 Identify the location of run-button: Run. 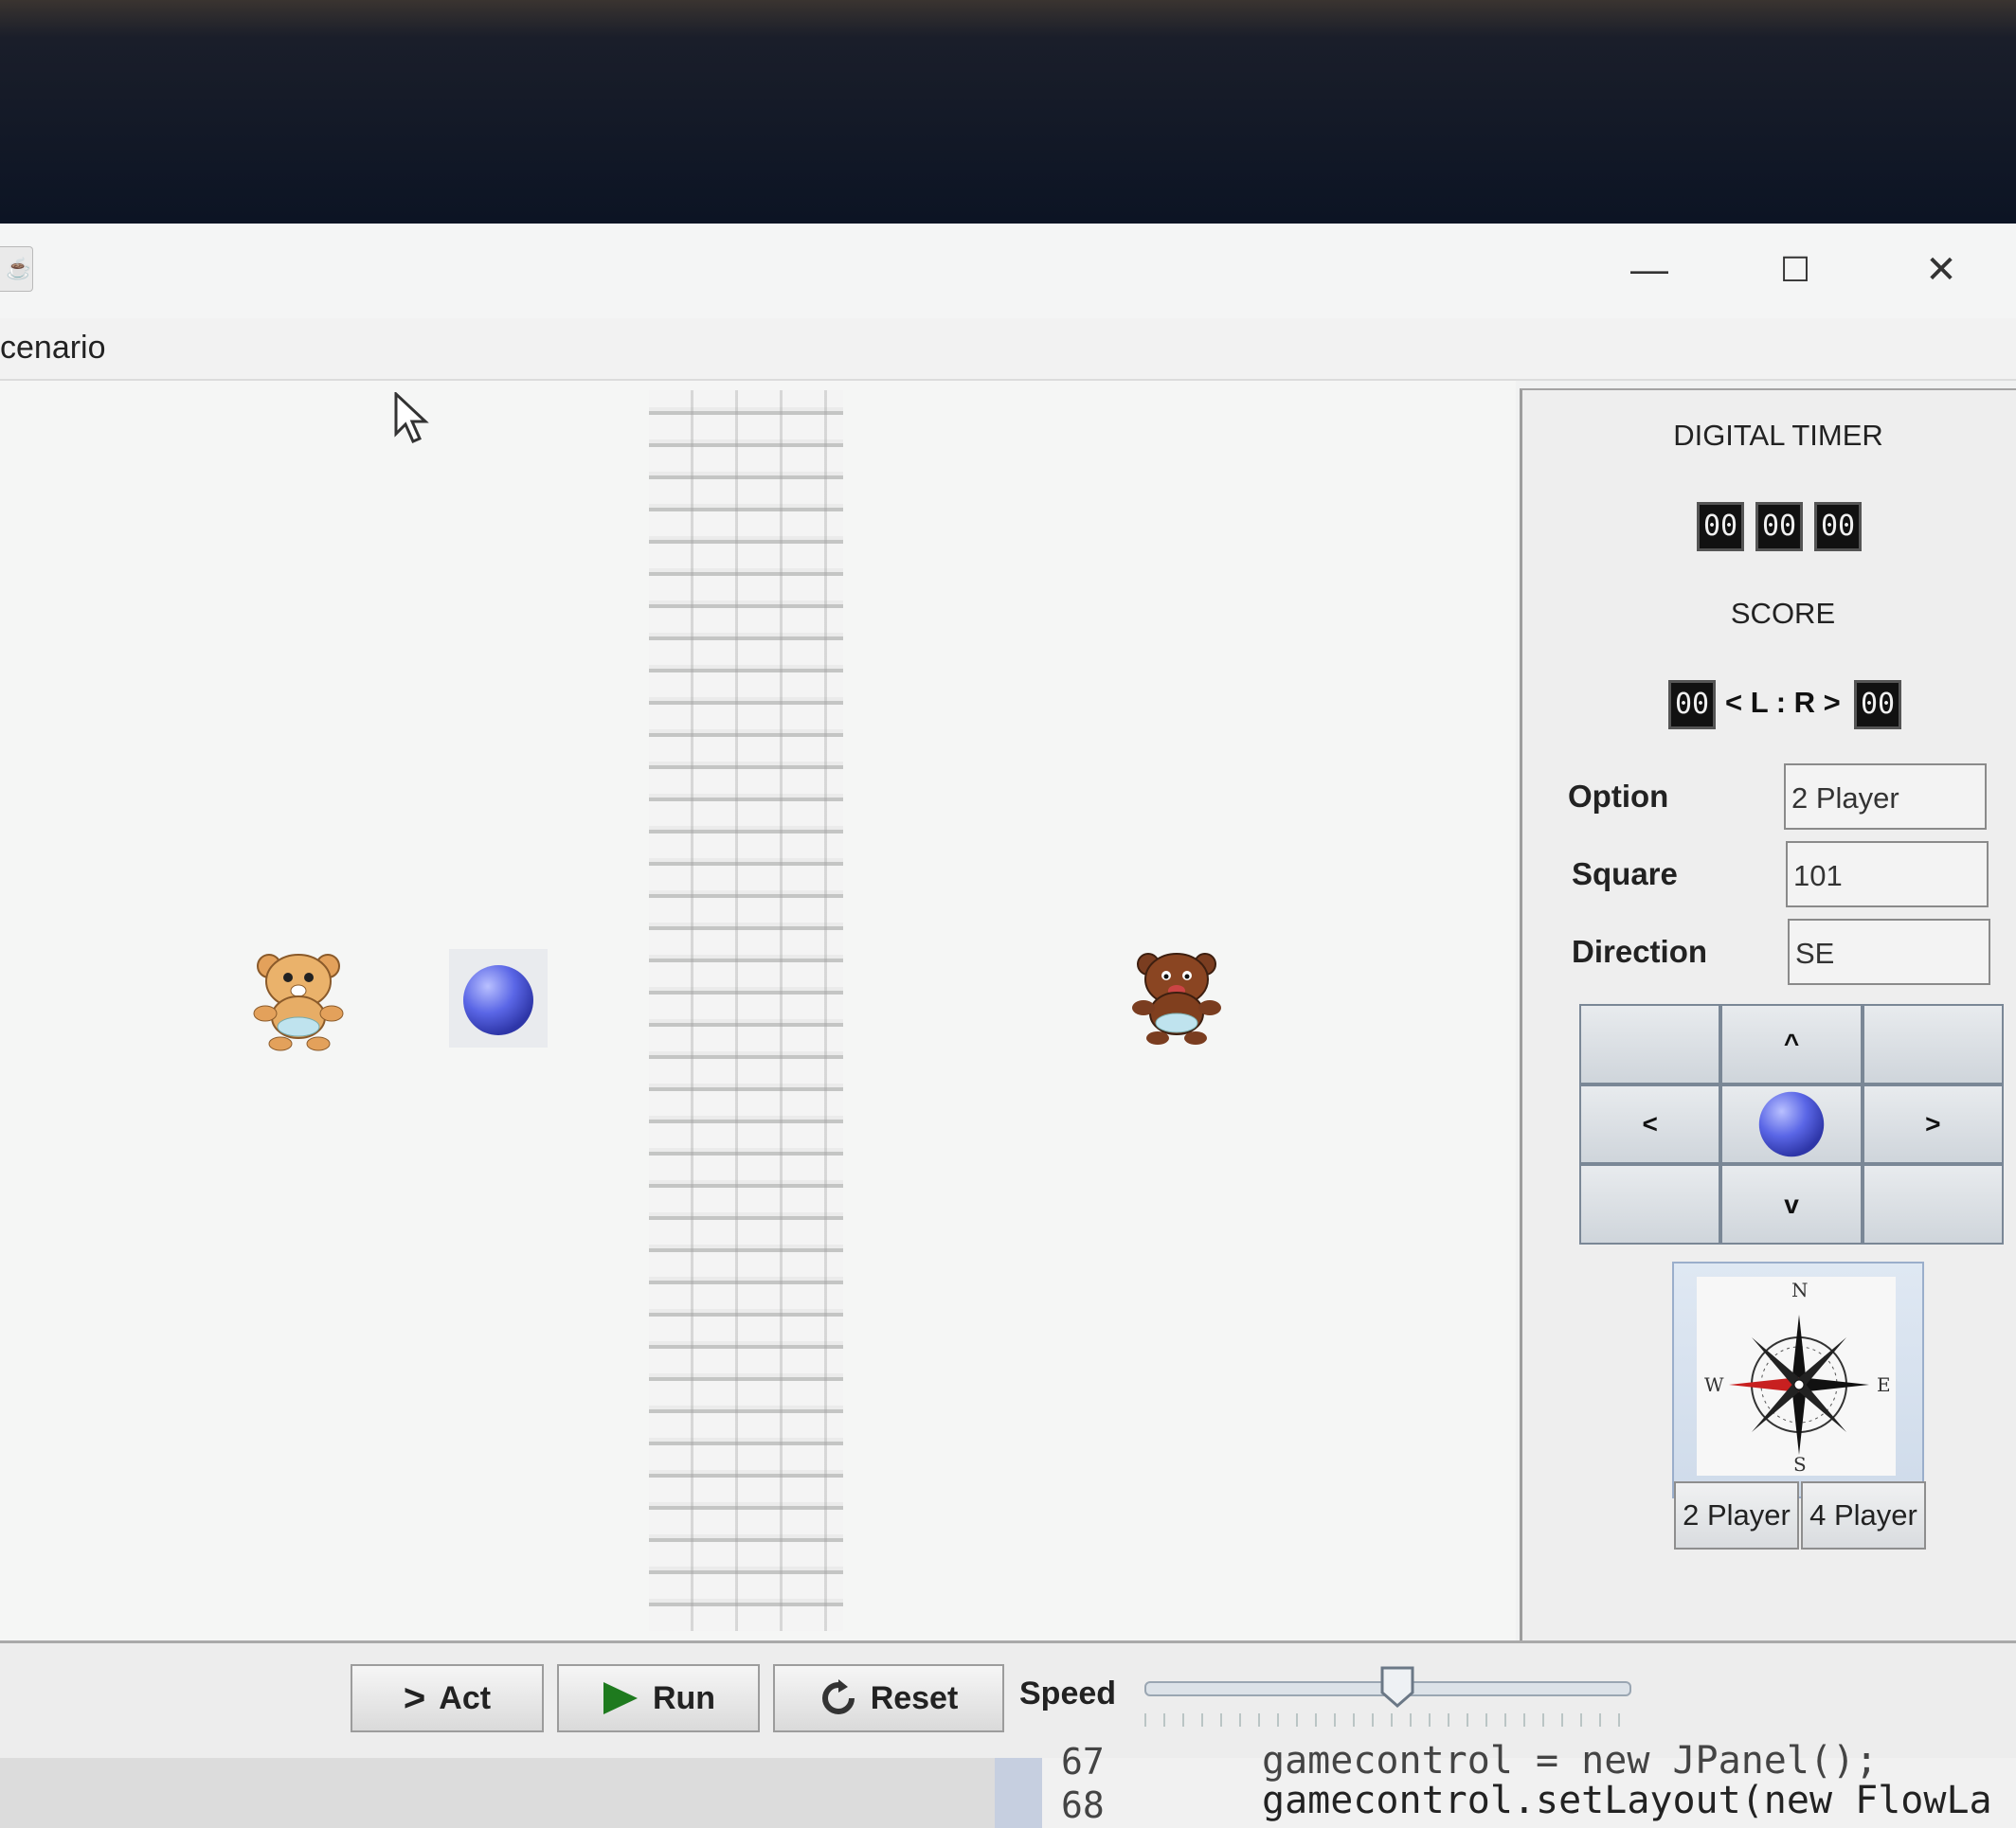
(658, 1698).